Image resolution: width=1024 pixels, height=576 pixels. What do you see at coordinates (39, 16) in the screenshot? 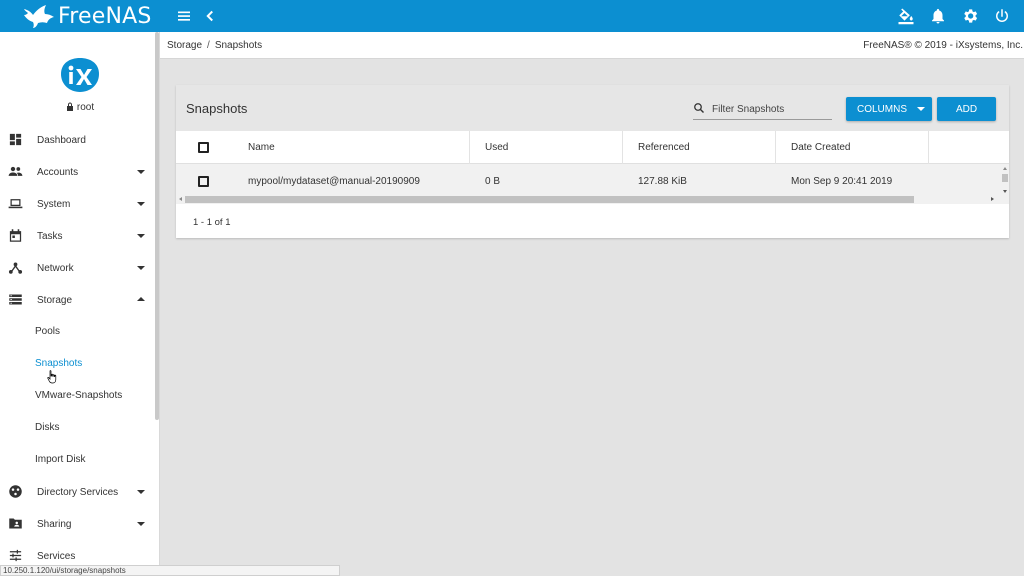
I see `shark-logo-icon` at bounding box center [39, 16].